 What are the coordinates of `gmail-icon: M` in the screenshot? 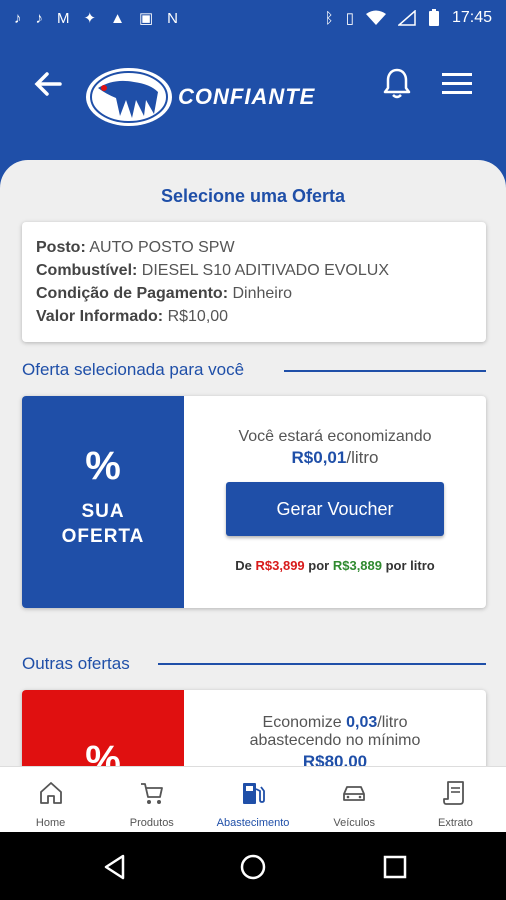 It's located at (63, 18).